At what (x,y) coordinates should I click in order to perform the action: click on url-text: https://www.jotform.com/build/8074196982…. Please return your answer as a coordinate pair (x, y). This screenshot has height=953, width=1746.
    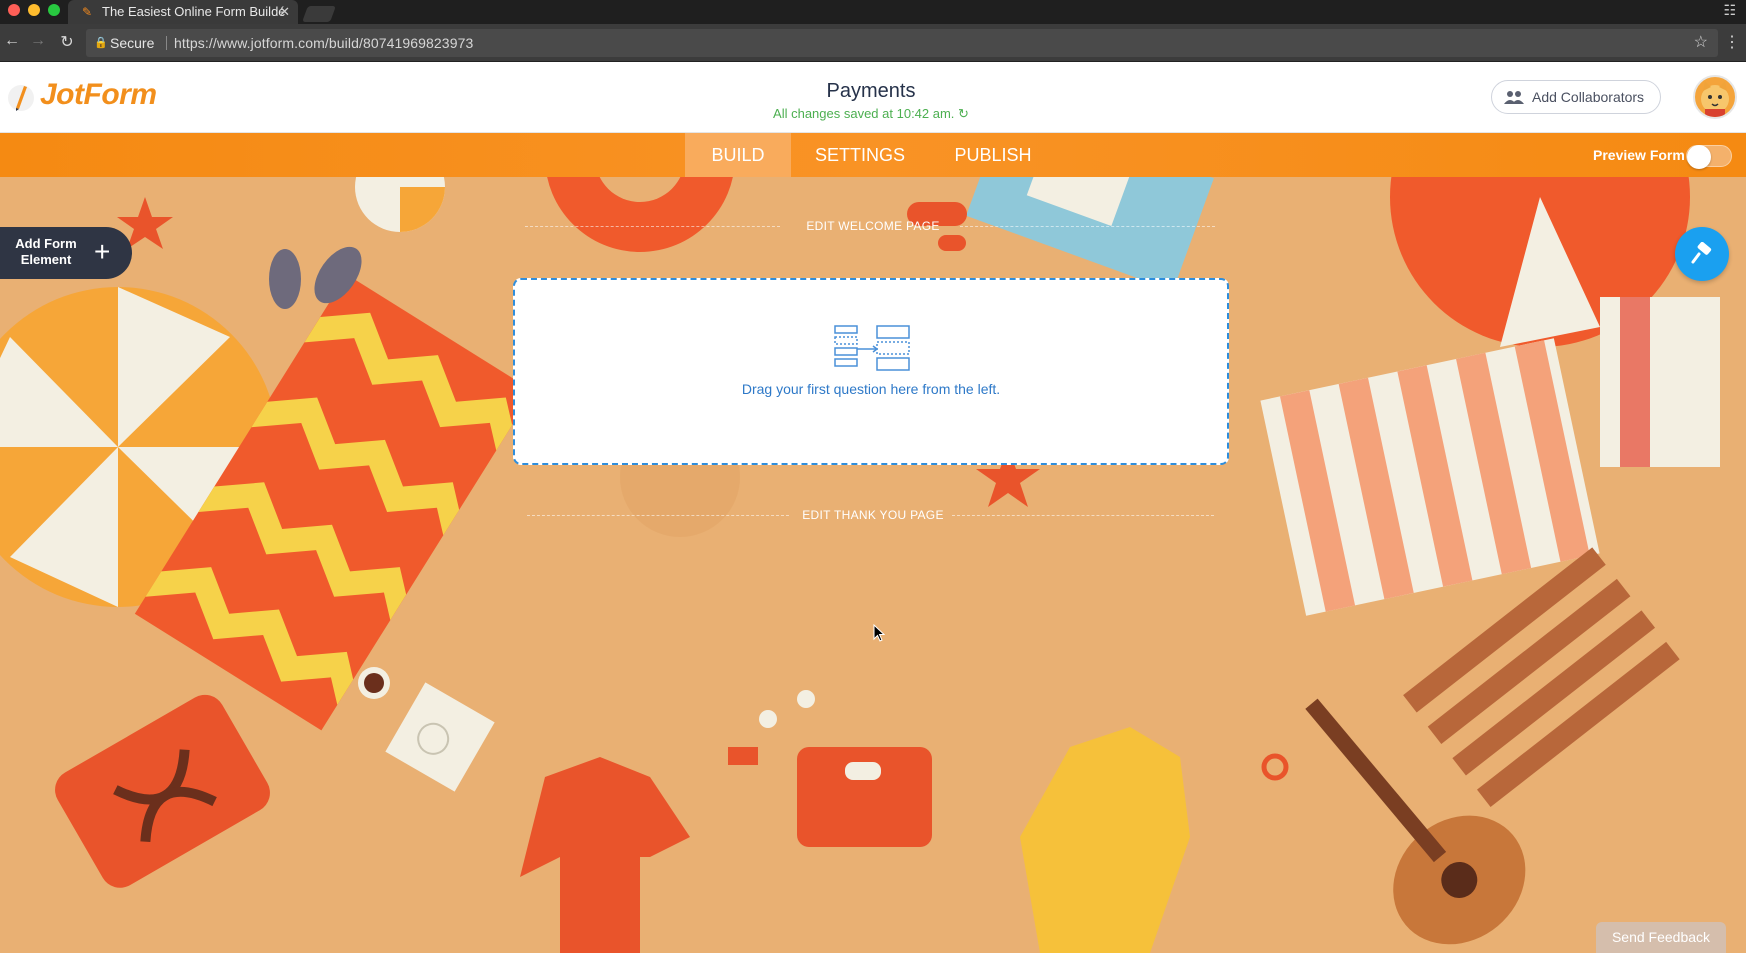
    Looking at the image, I should click on (324, 43).